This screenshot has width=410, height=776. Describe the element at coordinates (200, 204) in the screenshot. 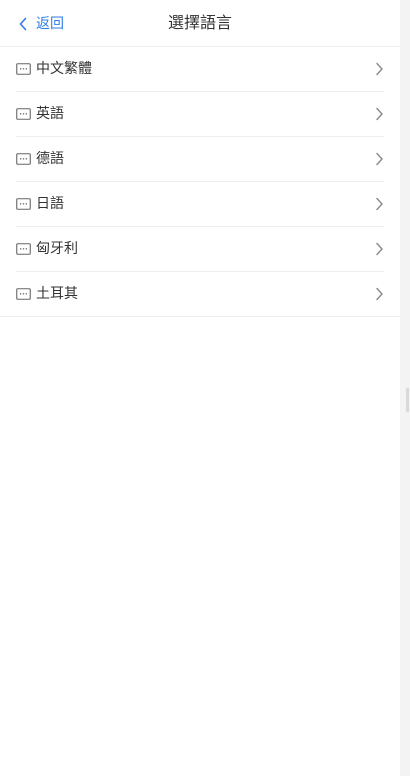

I see `language-item-japanese: 日語` at that location.